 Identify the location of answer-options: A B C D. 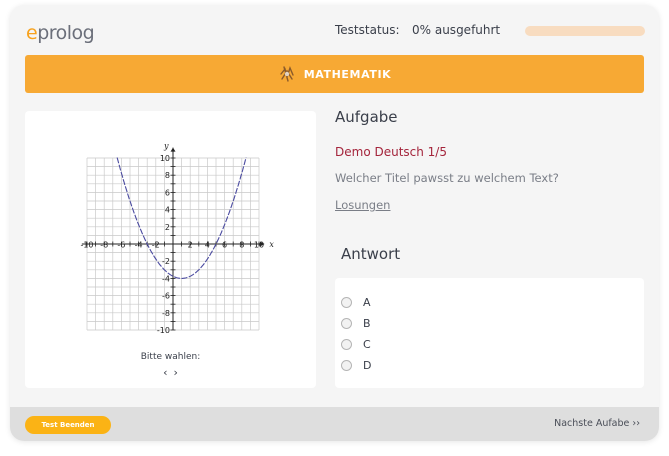
(489, 333).